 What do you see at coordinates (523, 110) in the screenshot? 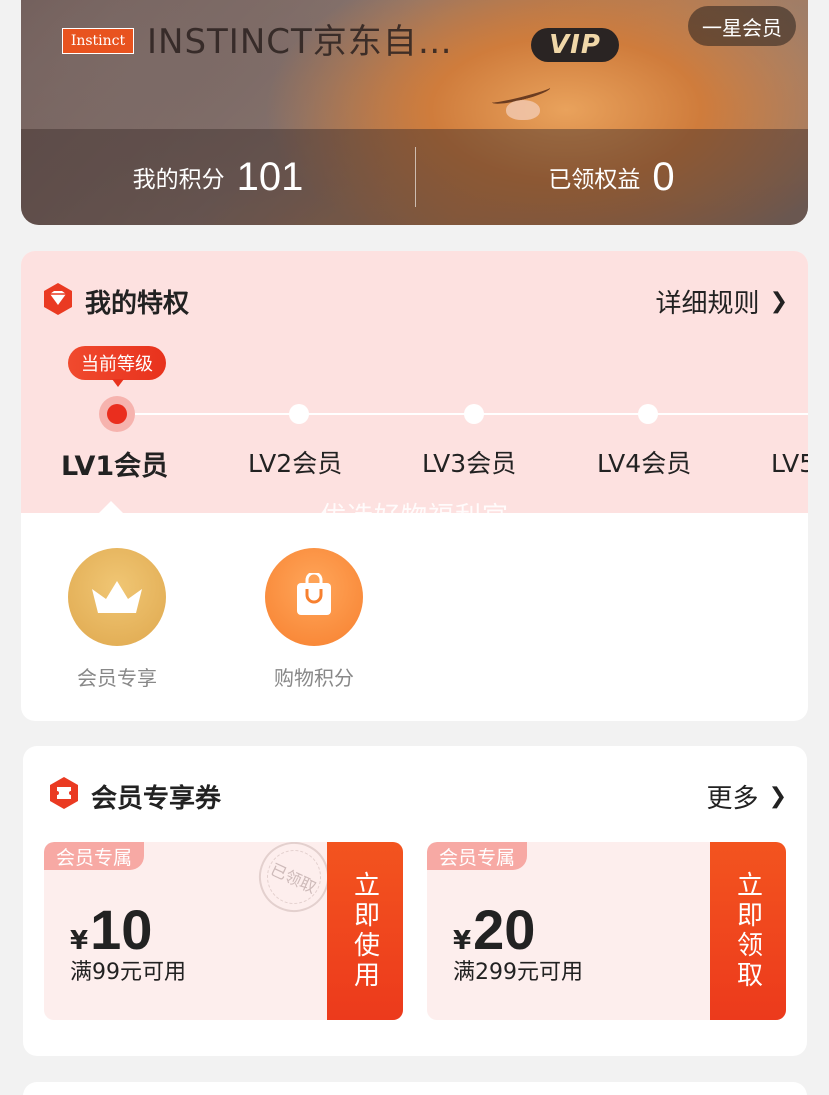
I see `cat-photo-detail` at bounding box center [523, 110].